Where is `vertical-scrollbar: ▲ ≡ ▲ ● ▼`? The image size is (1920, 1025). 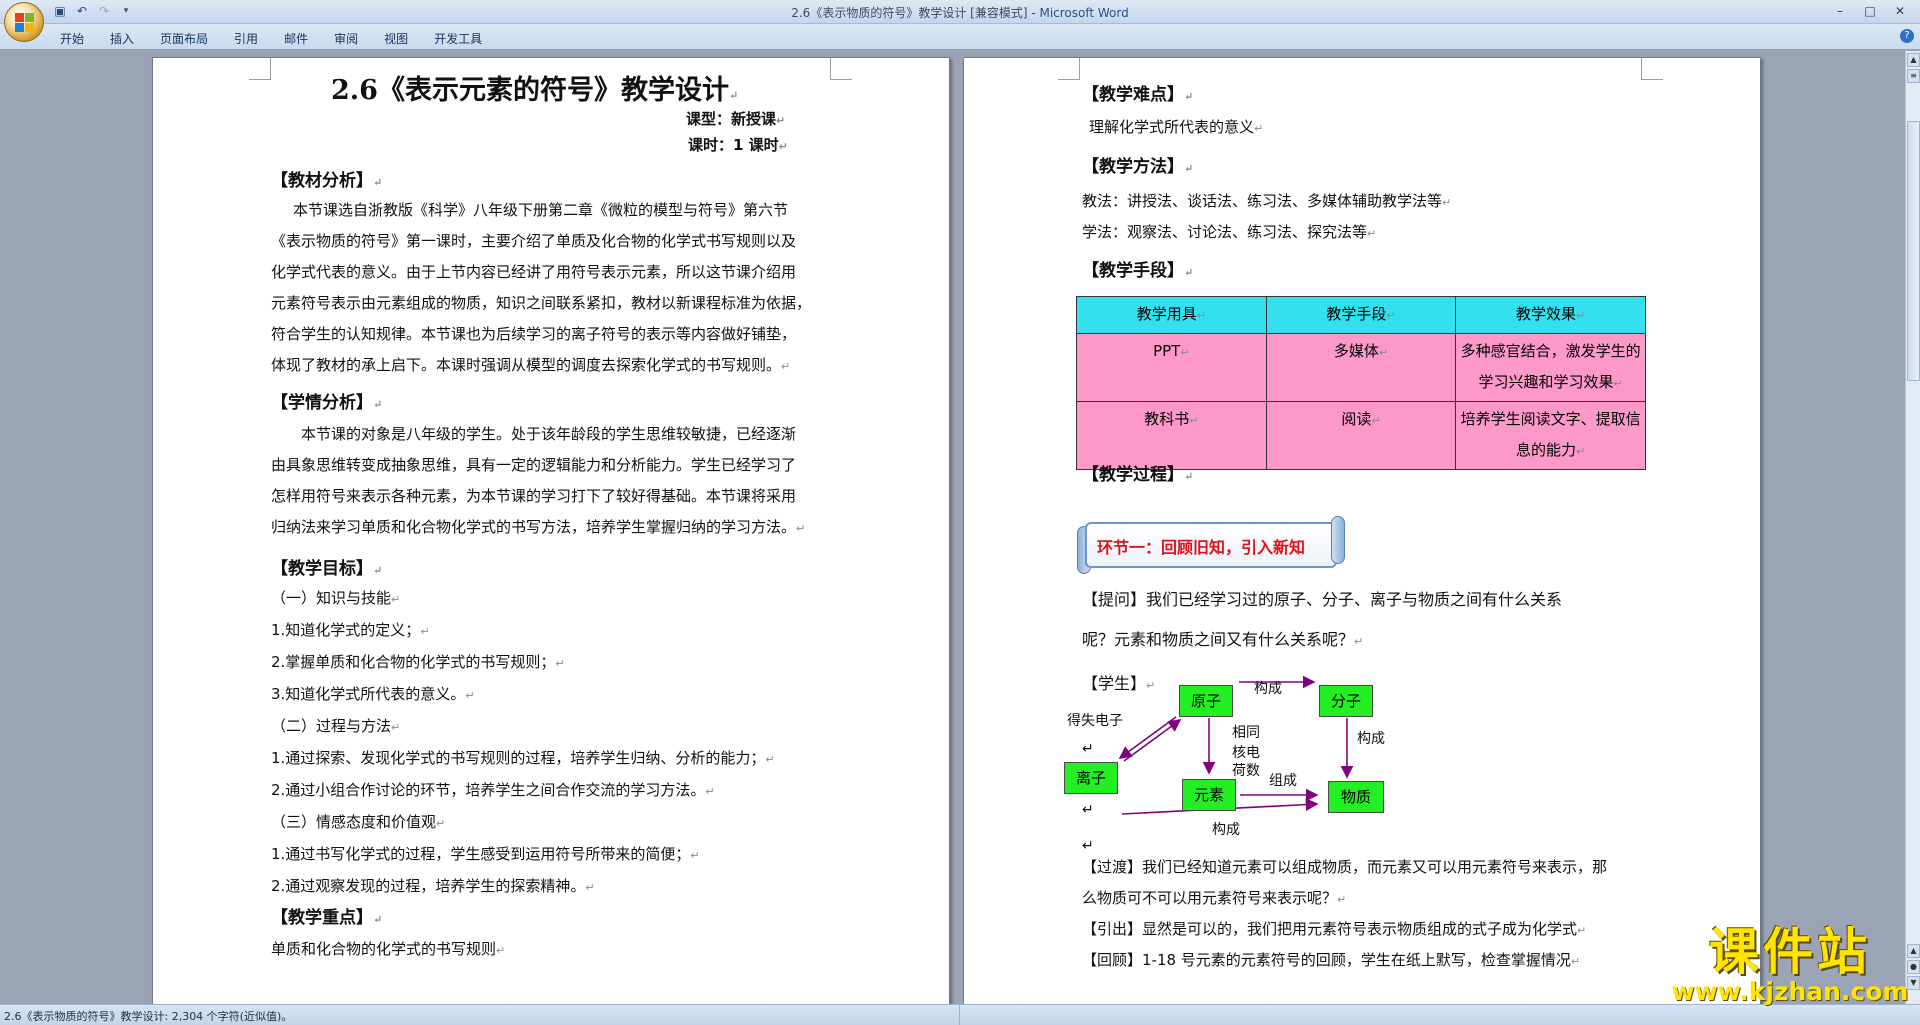
vertical-scrollbar: ▲ ≡ ▲ ● ▼ is located at coordinates (1912, 527).